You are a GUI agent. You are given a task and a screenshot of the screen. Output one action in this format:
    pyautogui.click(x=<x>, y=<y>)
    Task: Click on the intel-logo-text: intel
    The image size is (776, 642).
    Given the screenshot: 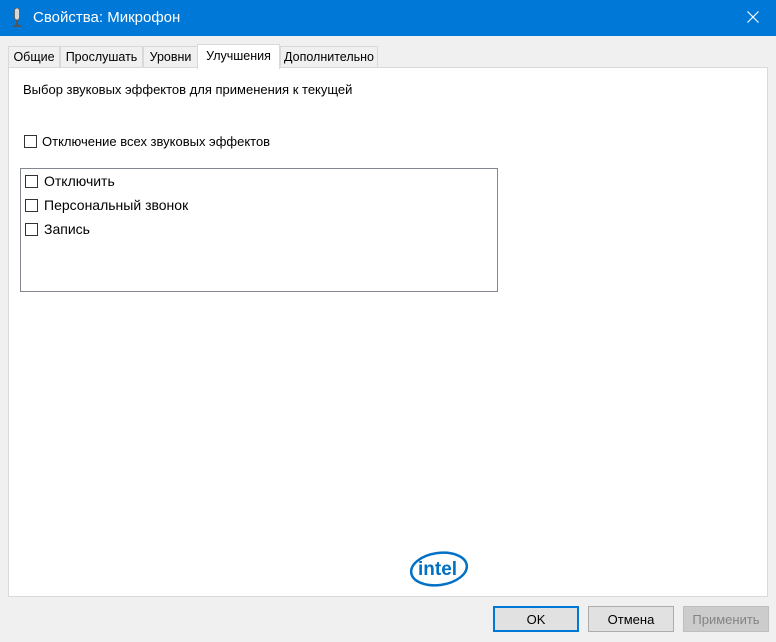 What is the action you would take?
    pyautogui.click(x=437, y=569)
    